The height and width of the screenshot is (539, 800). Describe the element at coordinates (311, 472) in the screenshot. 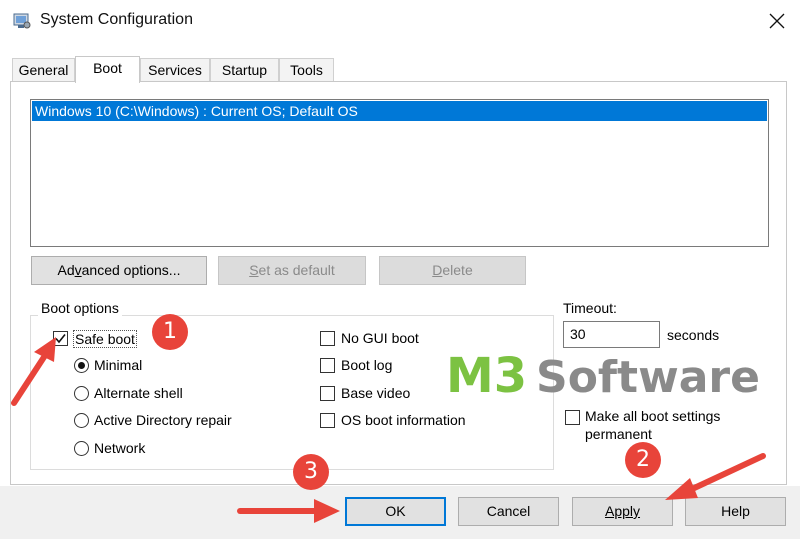

I see `step-3-badge: 3` at that location.